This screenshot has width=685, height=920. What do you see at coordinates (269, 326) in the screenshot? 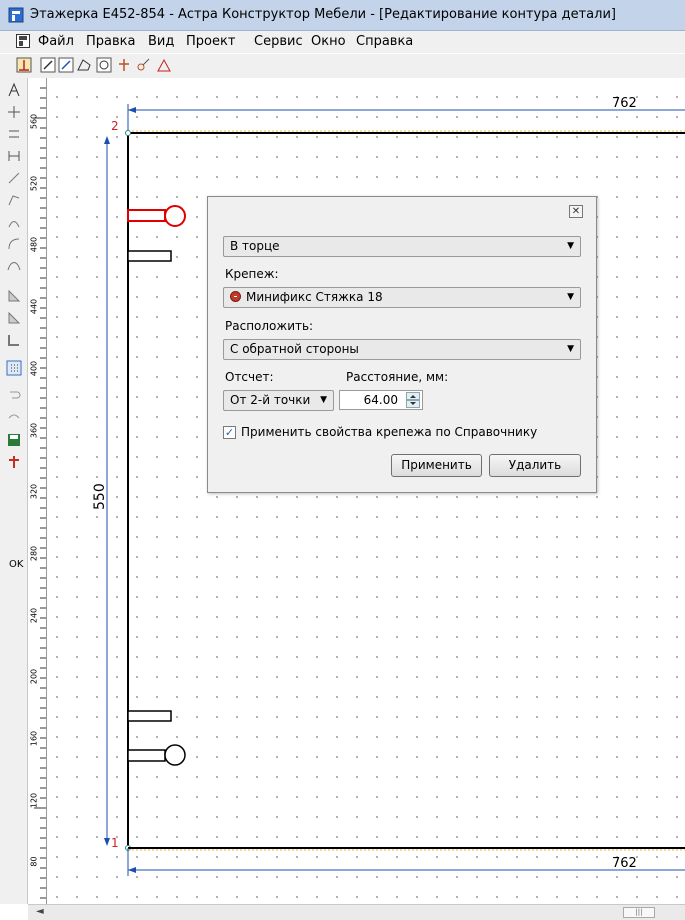
I see `place-label: Расположить:` at bounding box center [269, 326].